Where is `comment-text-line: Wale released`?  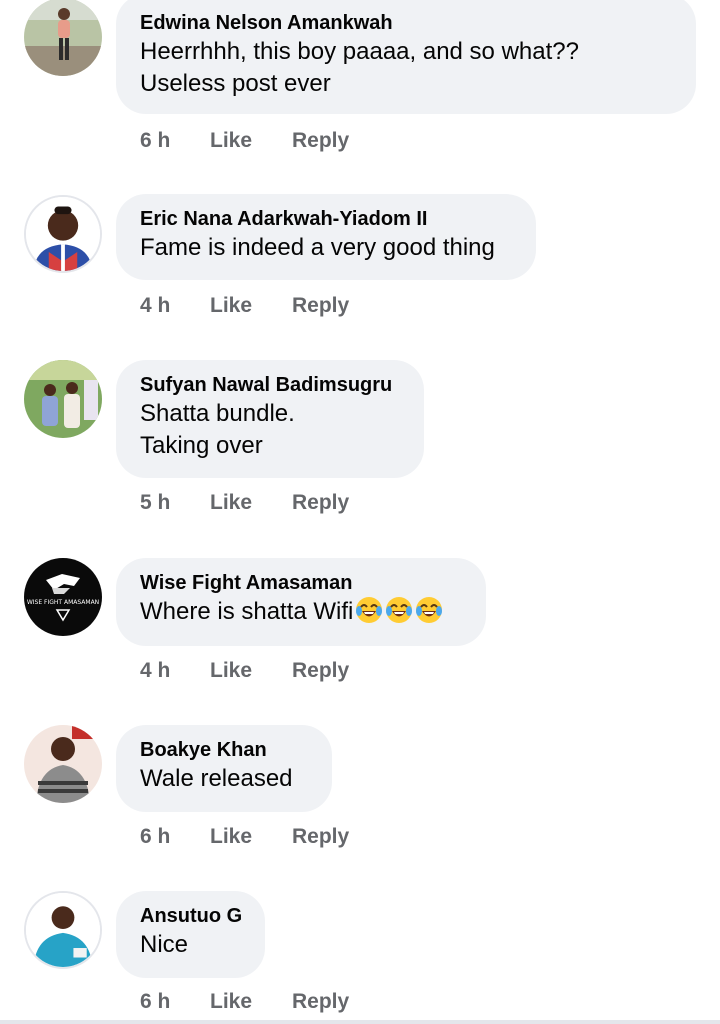 comment-text-line: Wale released is located at coordinates (216, 778).